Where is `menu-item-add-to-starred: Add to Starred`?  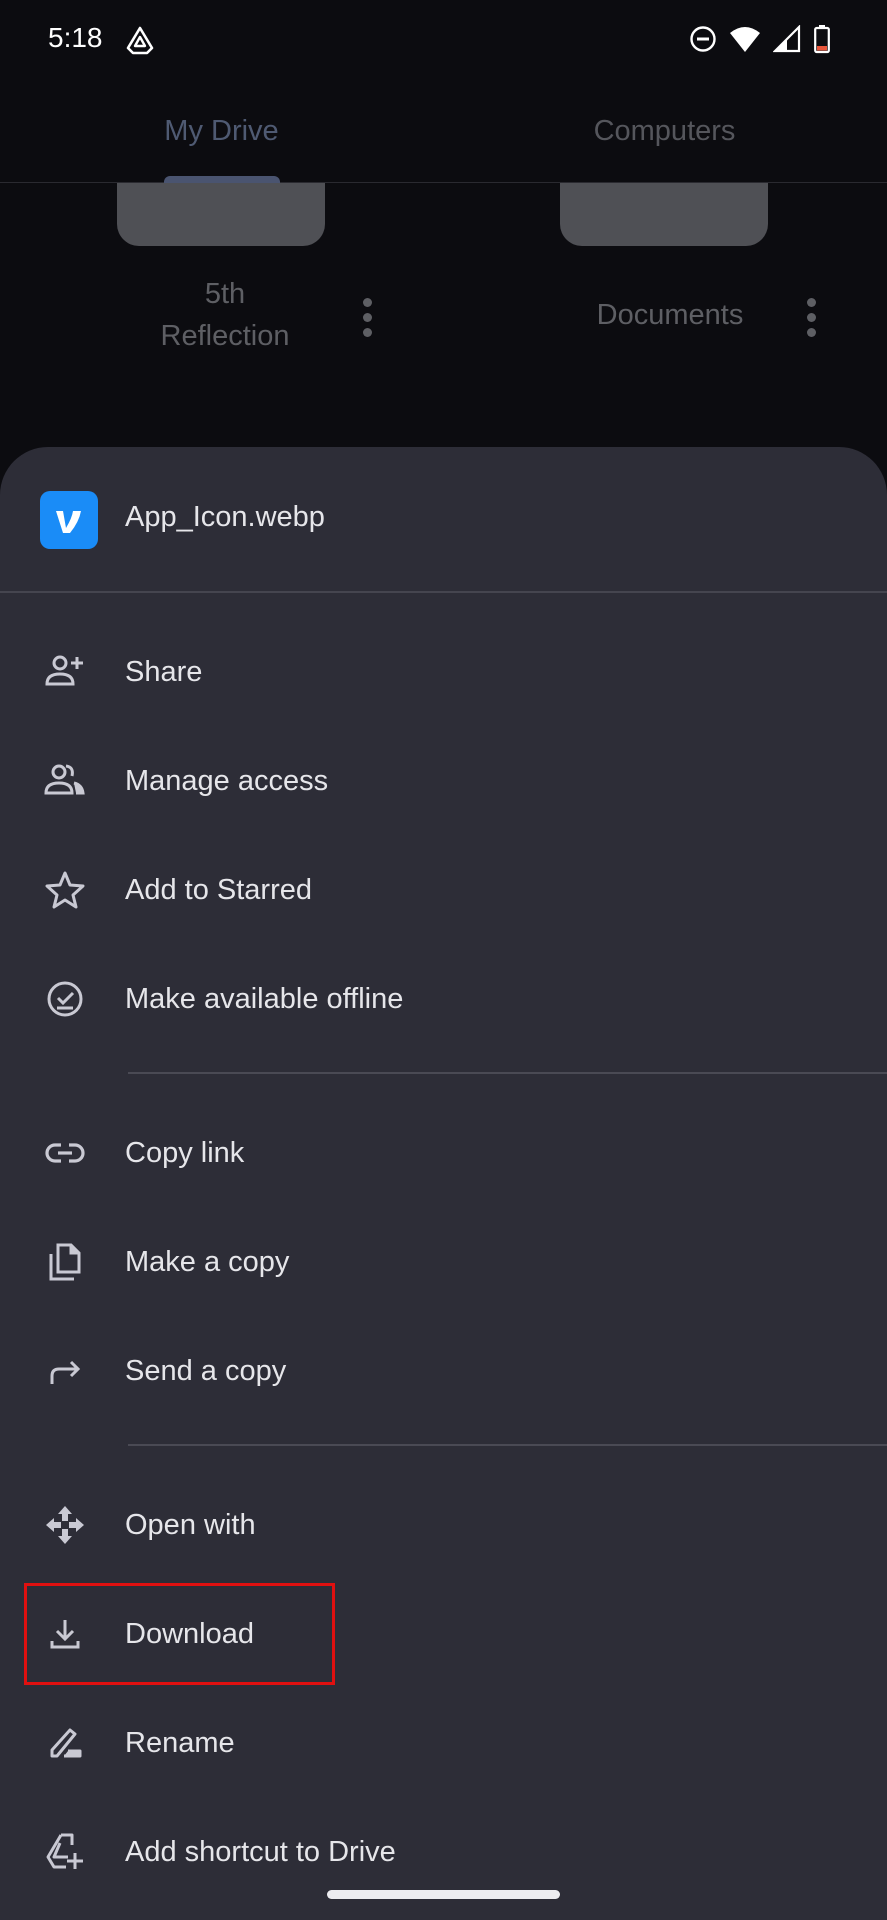
menu-item-add-to-starred: Add to Starred is located at coordinates (443, 890).